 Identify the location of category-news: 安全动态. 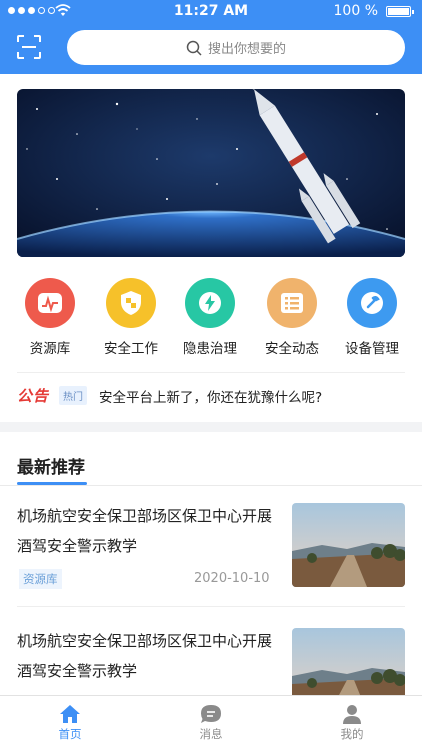
(292, 317).